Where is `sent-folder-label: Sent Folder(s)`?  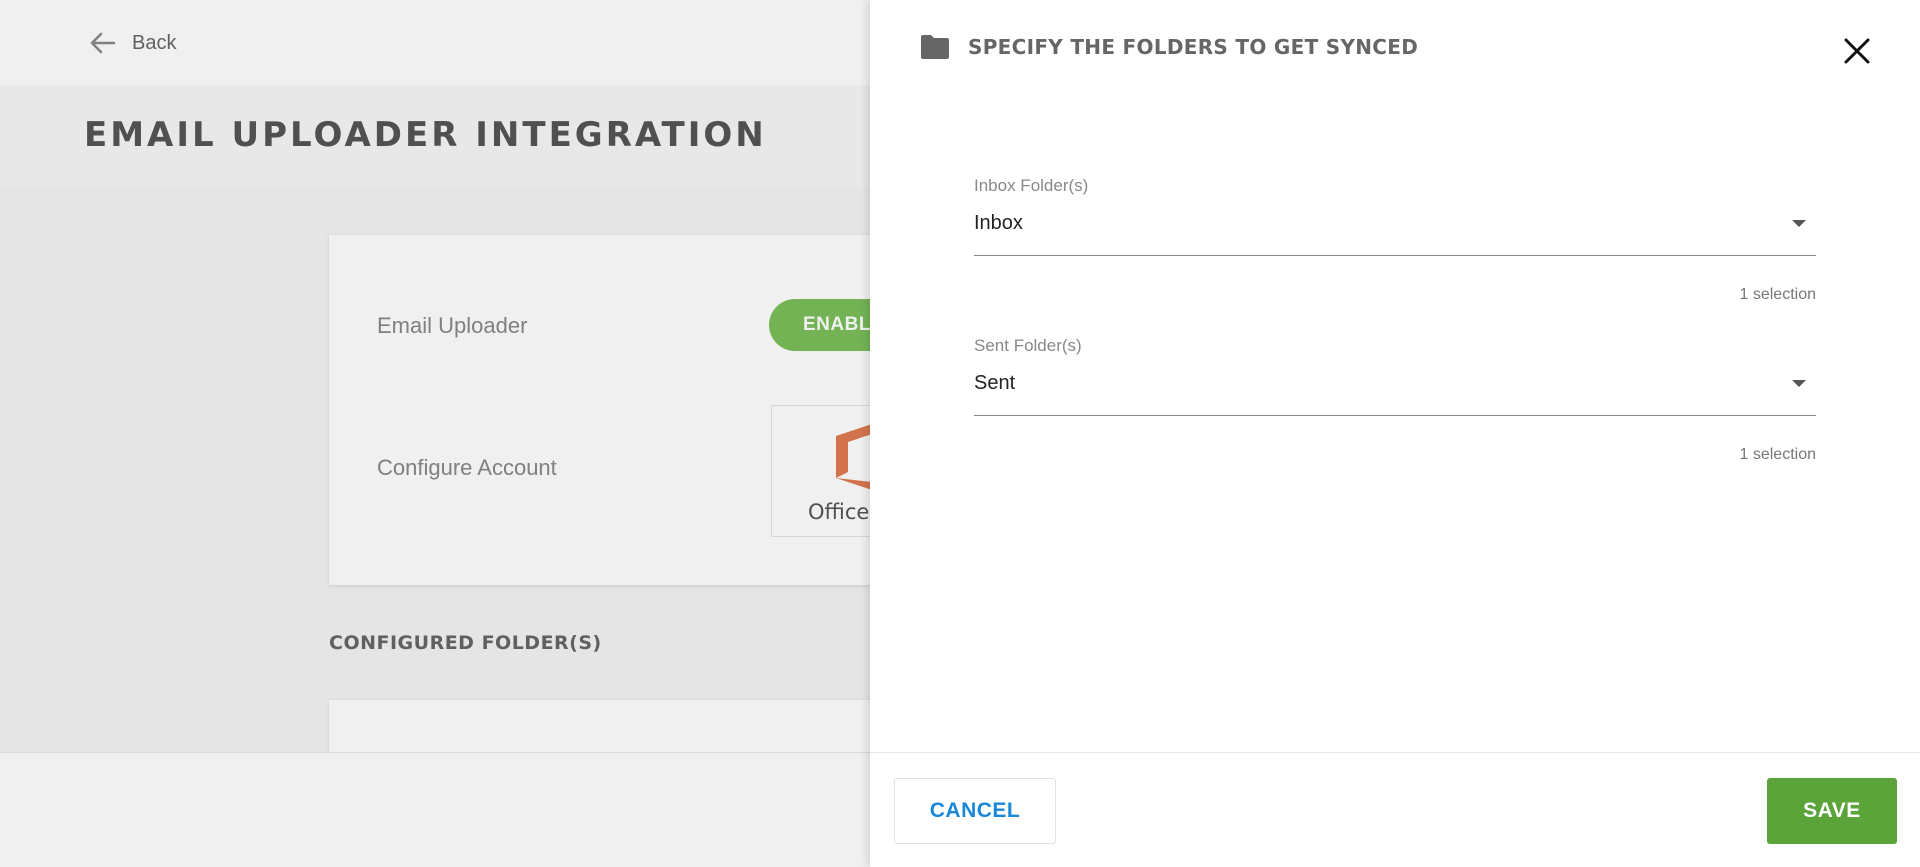
sent-folder-label: Sent Folder(s) is located at coordinates (1028, 345).